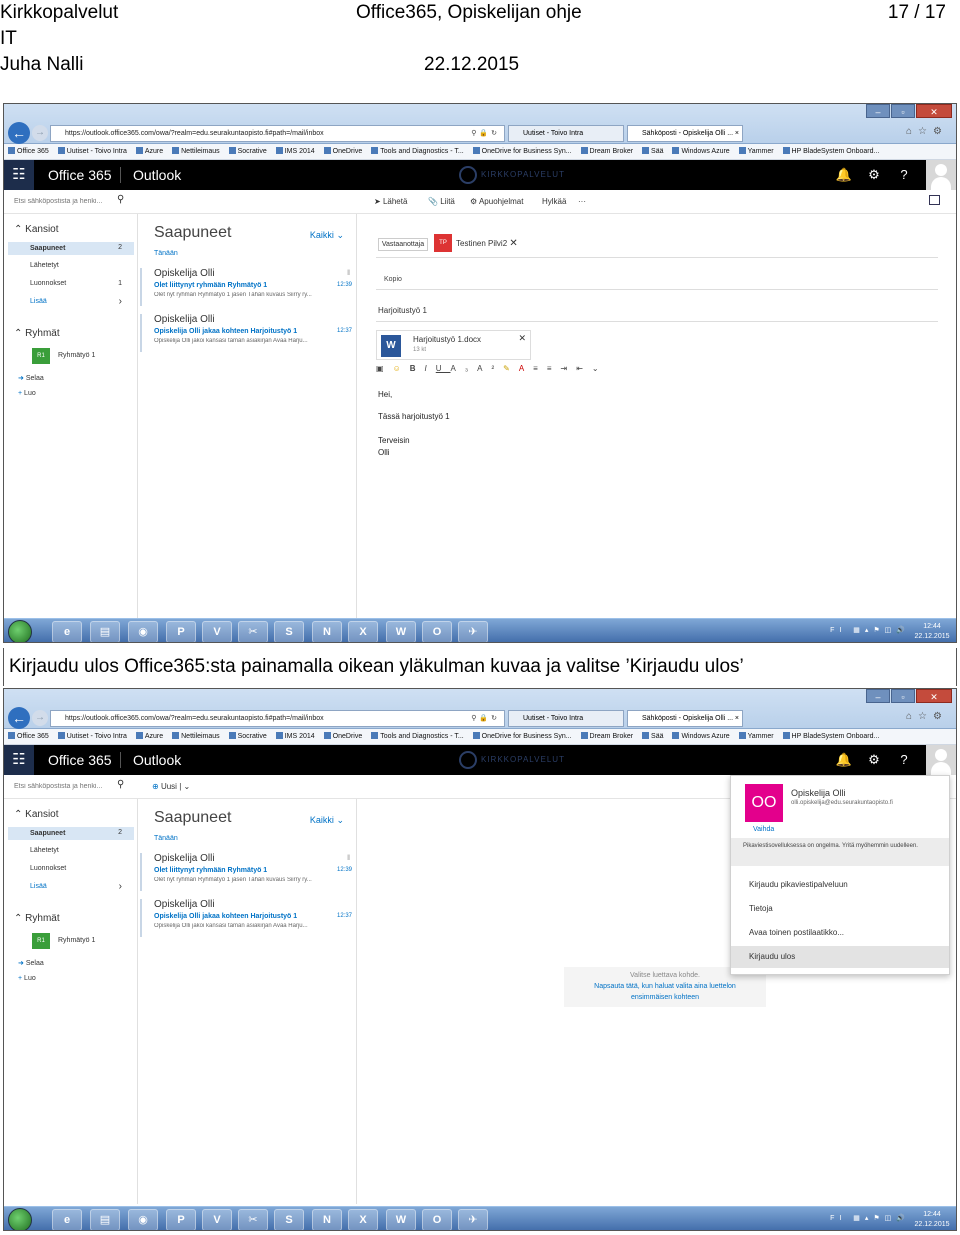 Image resolution: width=960 pixels, height=1235 pixels. I want to click on favorite-item: Yammer, so click(756, 736).